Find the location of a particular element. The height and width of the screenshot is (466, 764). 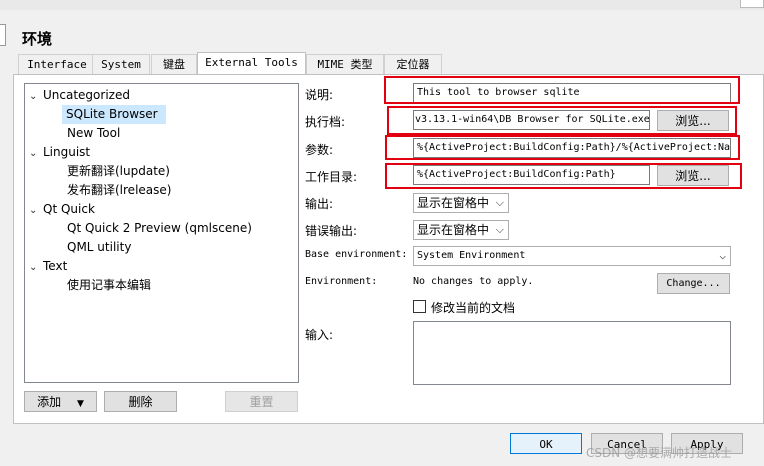

highlight-arguments is located at coordinates (562, 147).